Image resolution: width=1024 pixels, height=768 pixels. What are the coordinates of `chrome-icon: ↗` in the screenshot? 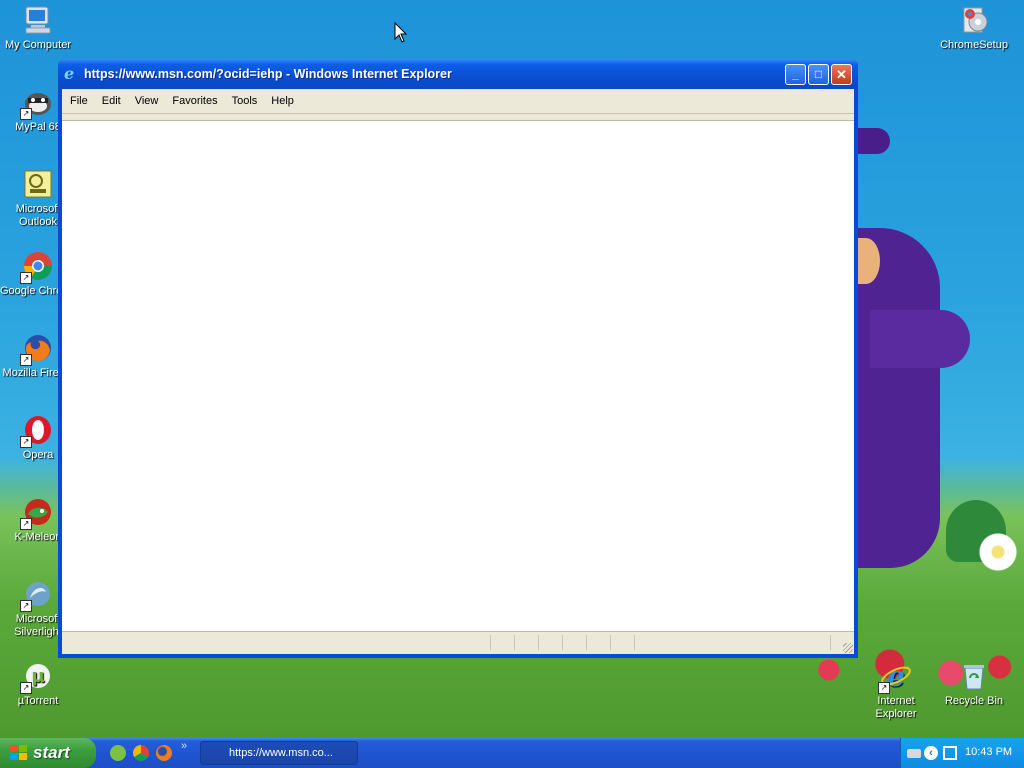 It's located at (37, 267).